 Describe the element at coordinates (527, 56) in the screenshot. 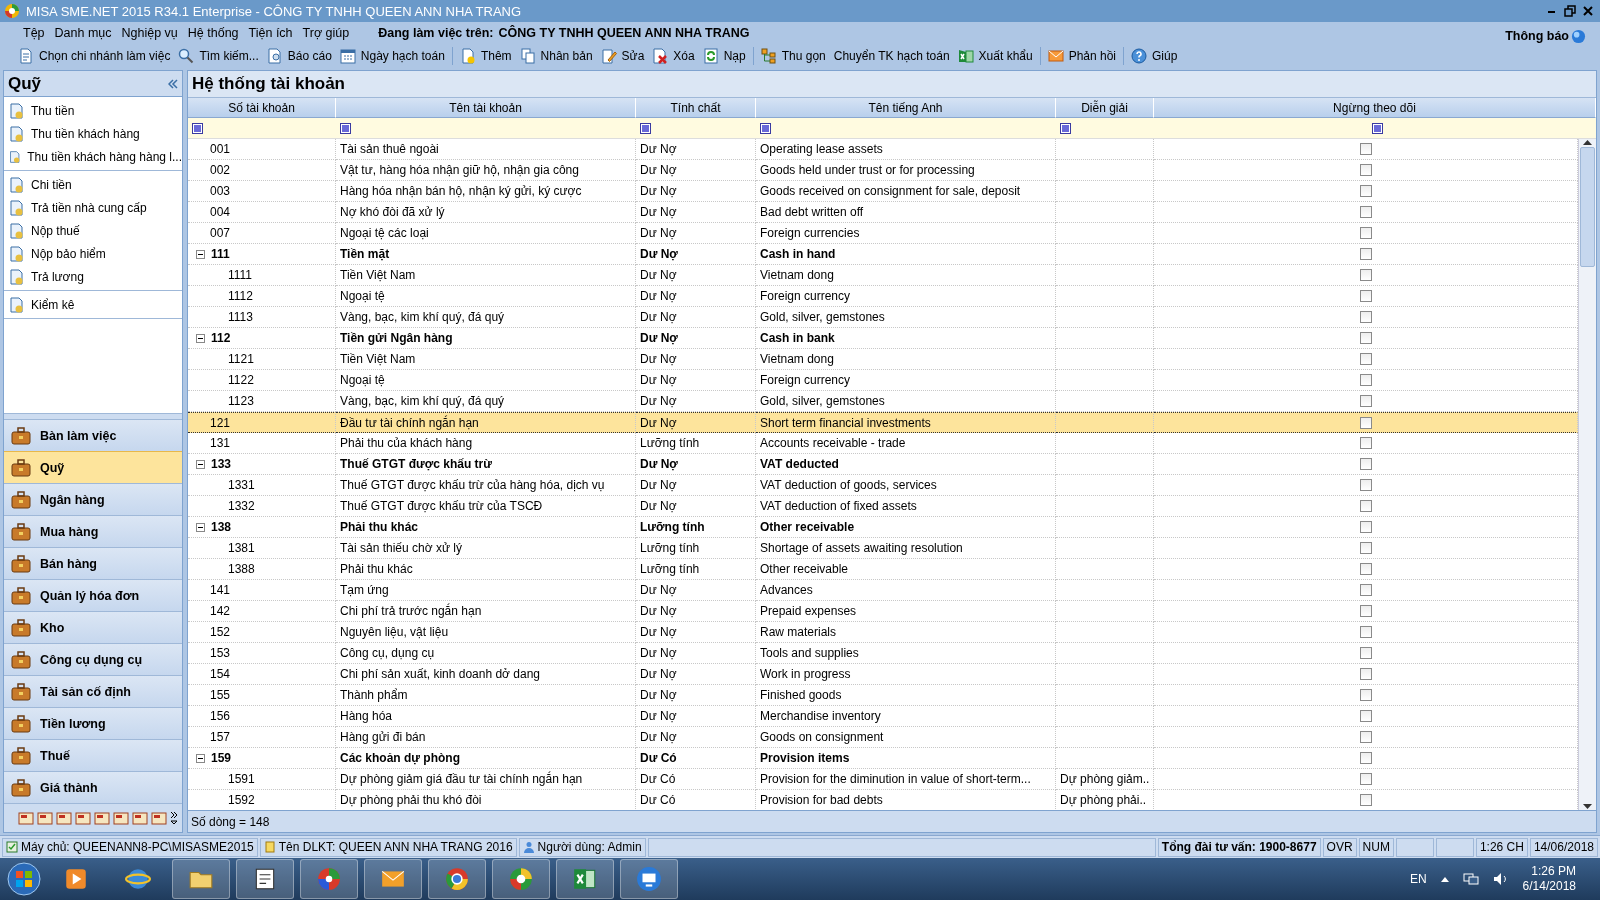

I see `copy-icon` at that location.